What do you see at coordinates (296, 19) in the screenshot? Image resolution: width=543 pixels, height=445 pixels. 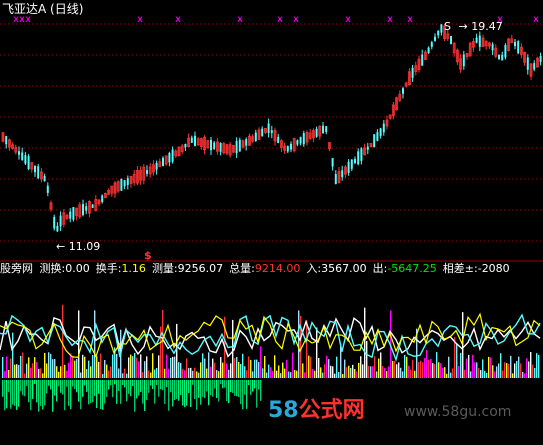 I see `signal-marker: x` at bounding box center [296, 19].